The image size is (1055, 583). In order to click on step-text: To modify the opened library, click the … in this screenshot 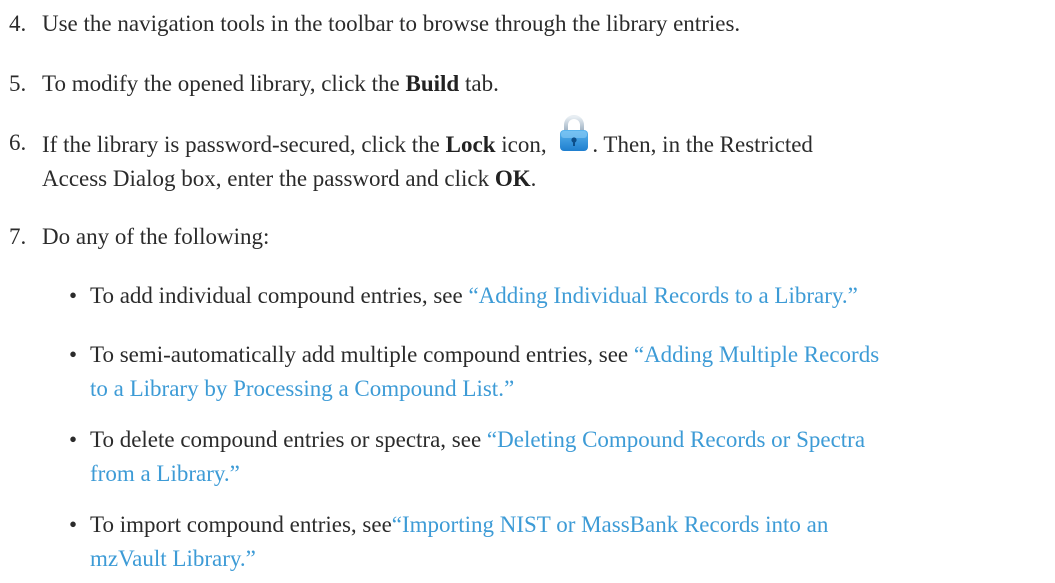, I will do `click(522, 84)`.